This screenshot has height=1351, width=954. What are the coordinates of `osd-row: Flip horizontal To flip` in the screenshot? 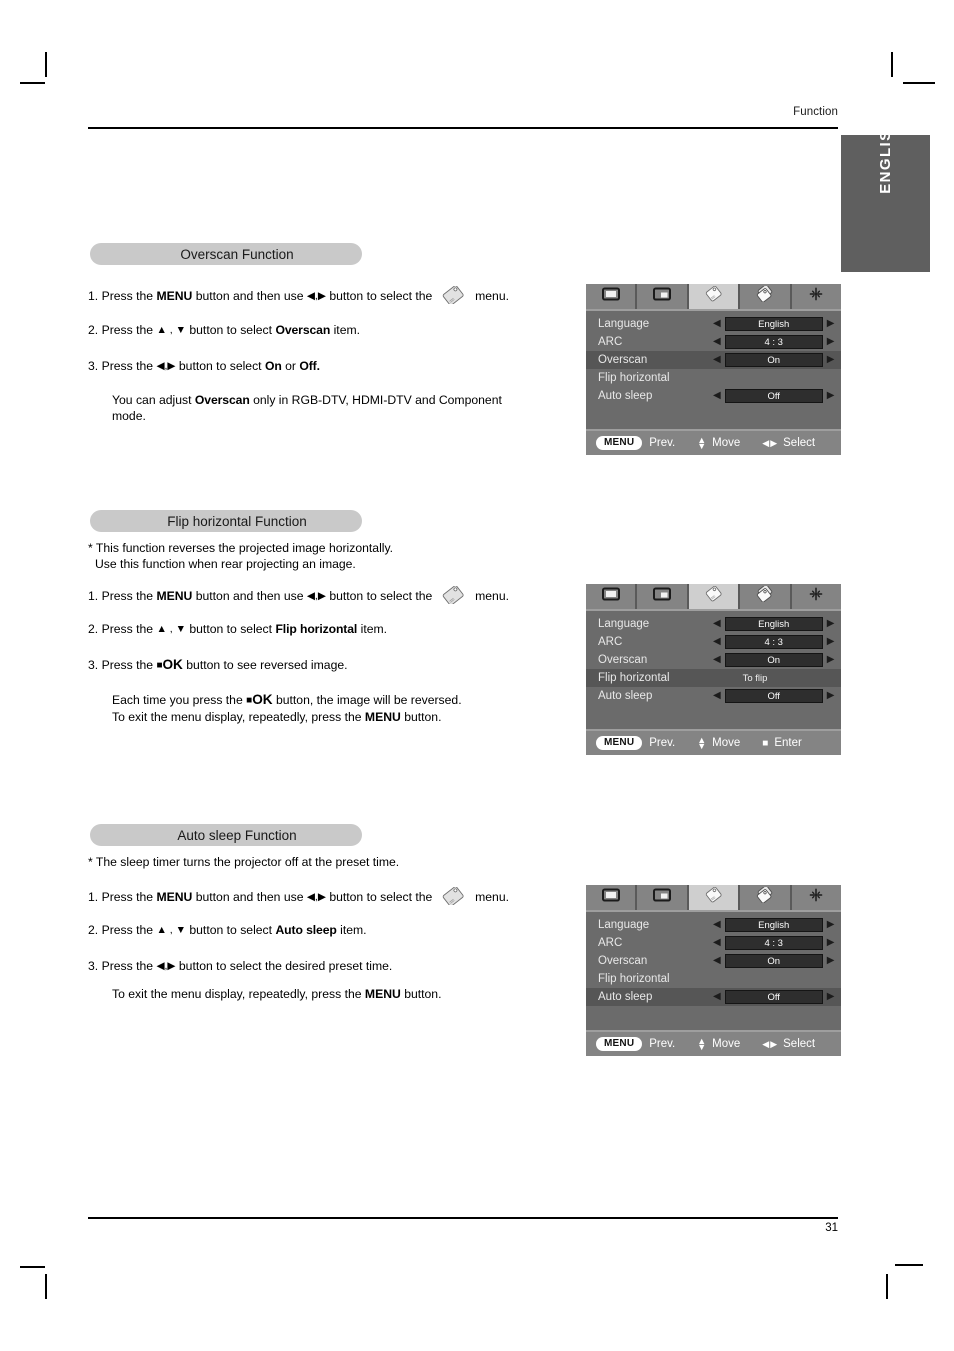 It's located at (713, 678).